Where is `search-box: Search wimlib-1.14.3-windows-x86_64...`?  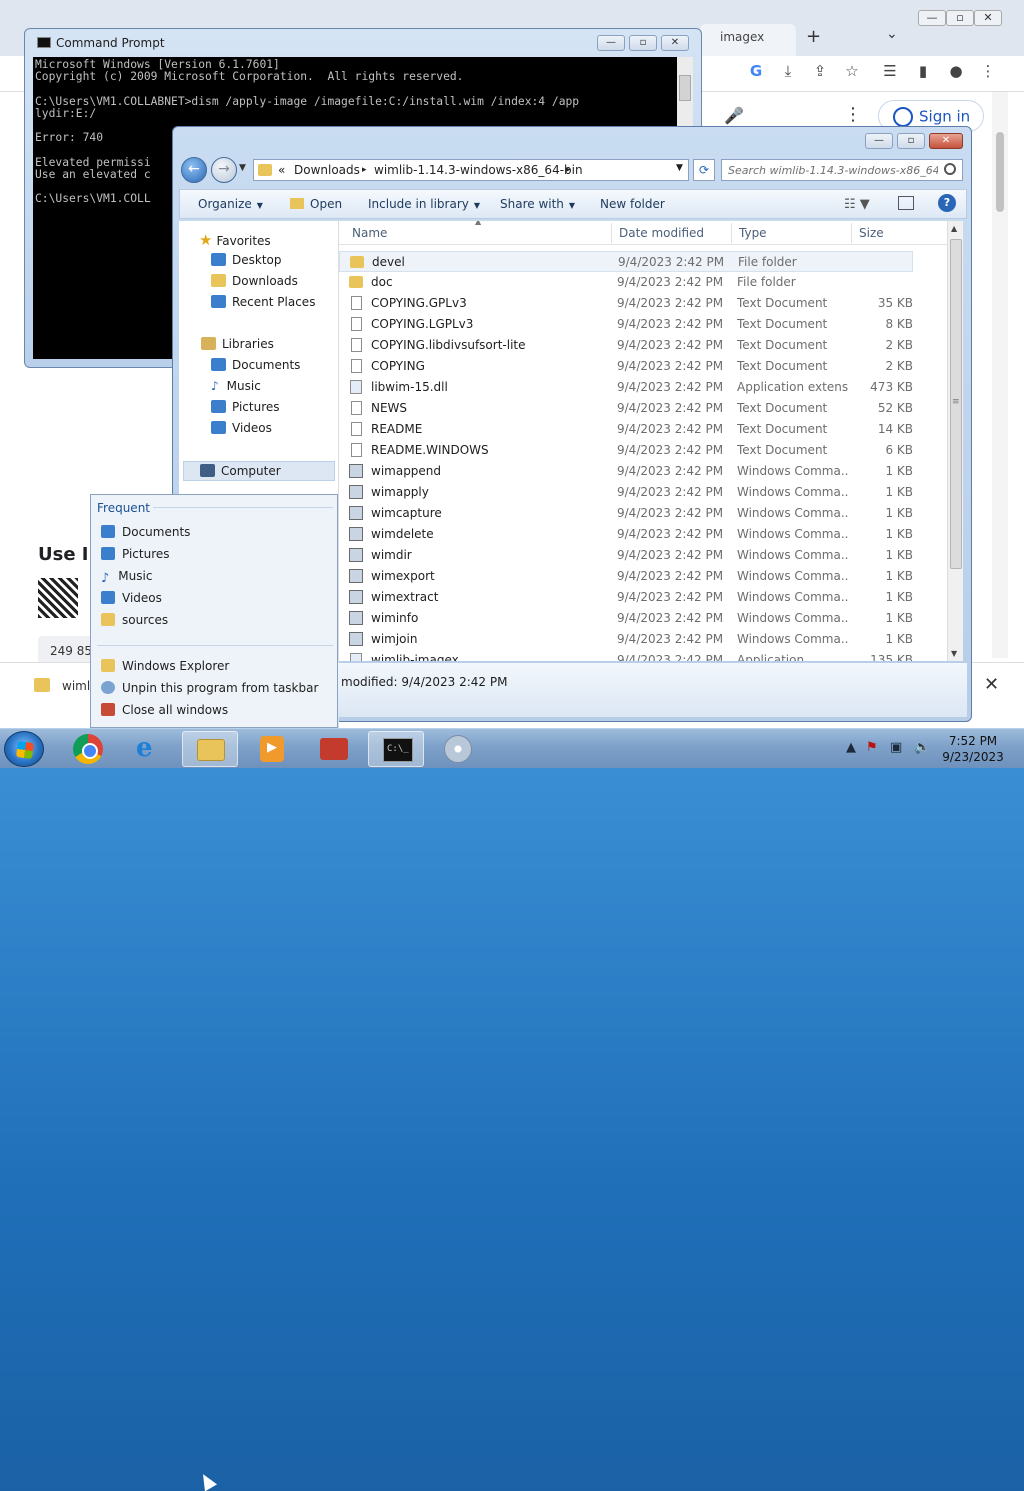 search-box: Search wimlib-1.14.3-windows-x86_64... is located at coordinates (842, 170).